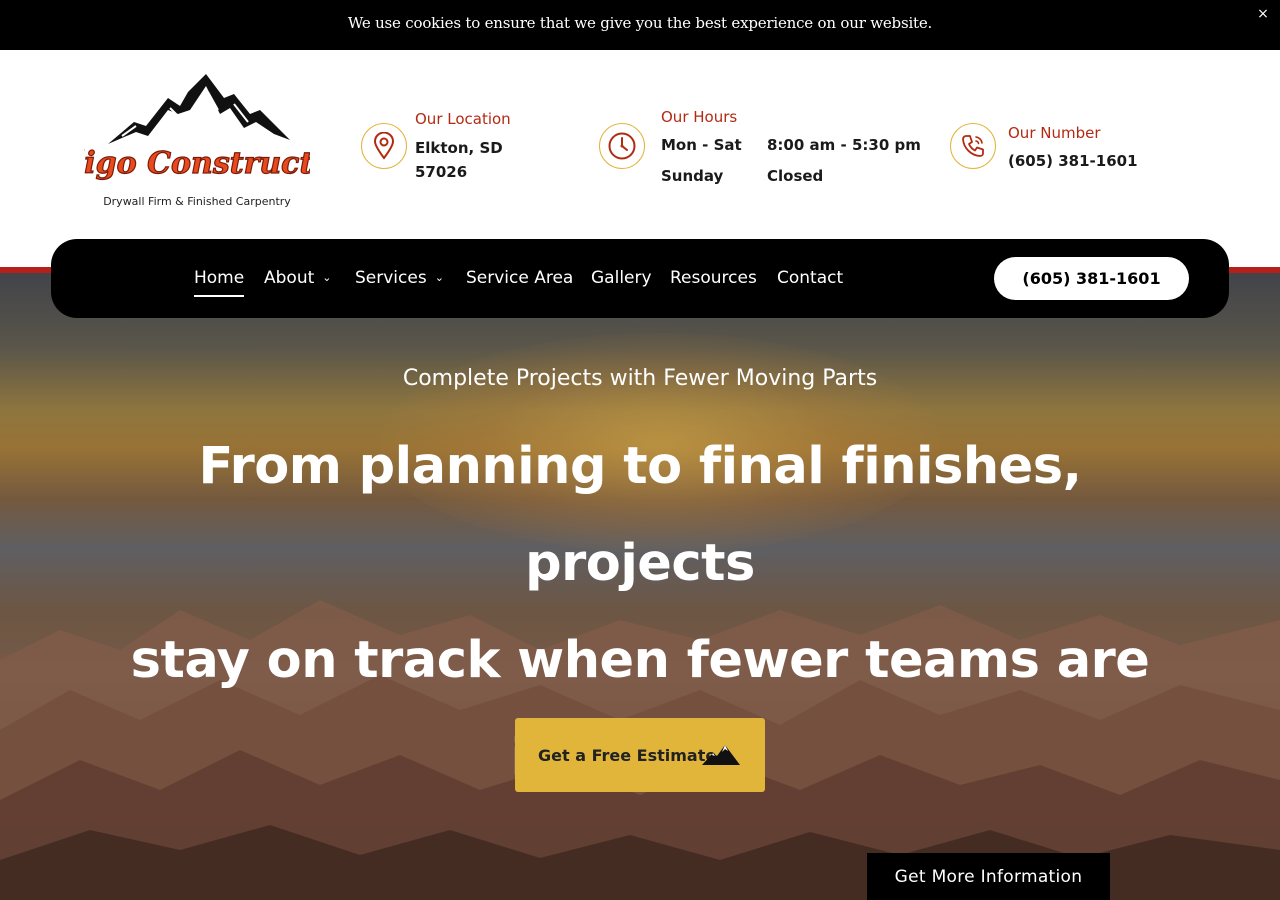 The height and width of the screenshot is (900, 1280). What do you see at coordinates (1073, 161) in the screenshot?
I see `phone-number: (605) 381-1601` at bounding box center [1073, 161].